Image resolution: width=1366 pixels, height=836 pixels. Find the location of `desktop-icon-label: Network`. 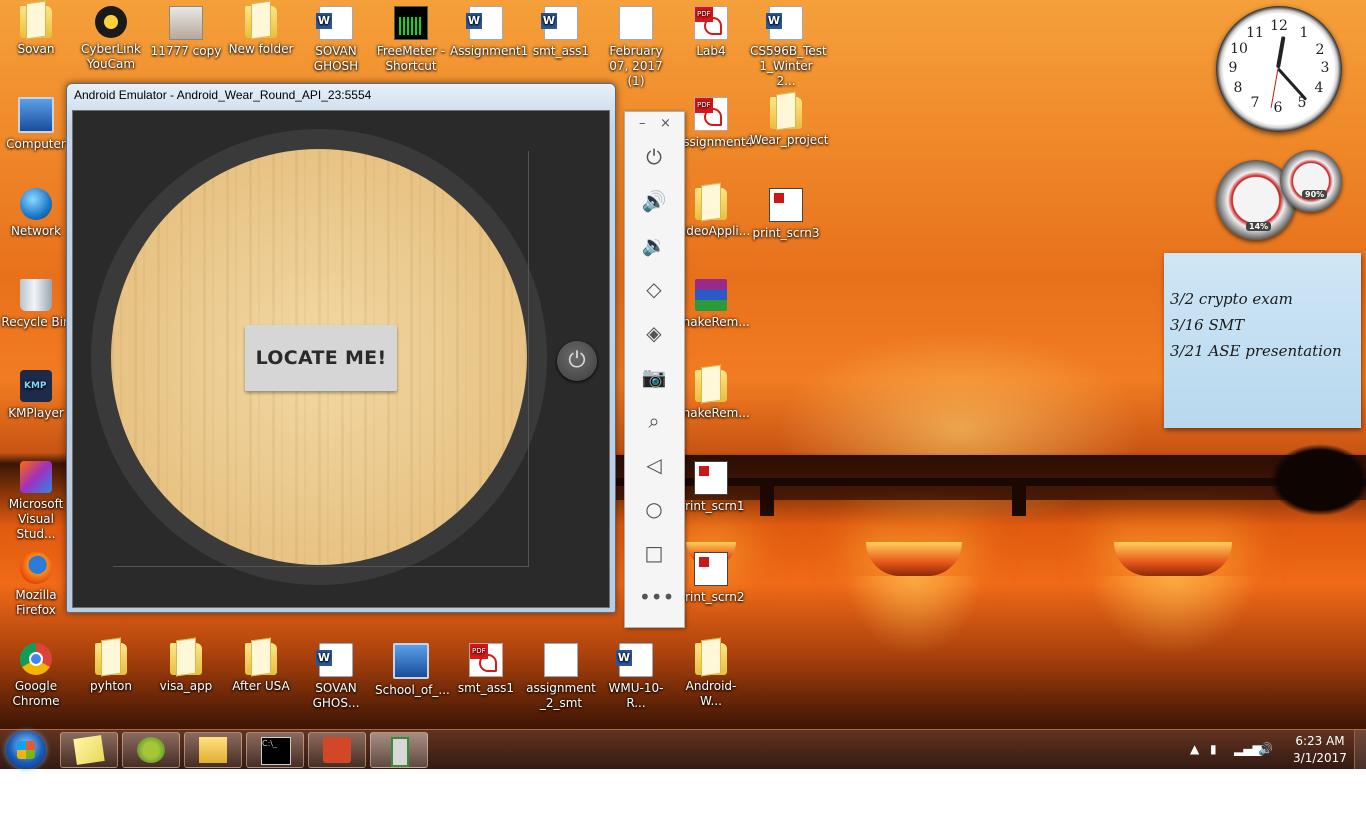

desktop-icon-label: Network is located at coordinates (36, 231).